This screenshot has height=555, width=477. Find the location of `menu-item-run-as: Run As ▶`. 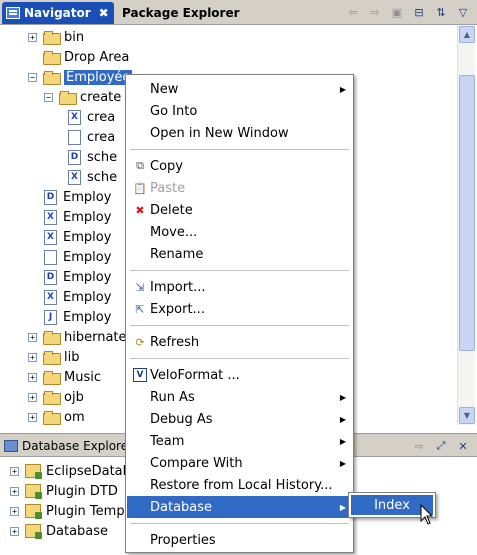

menu-item-run-as: Run As ▶ is located at coordinates (239, 397).